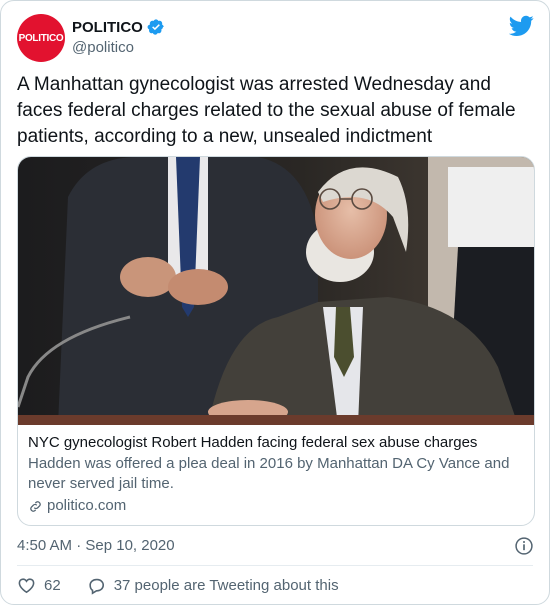 The height and width of the screenshot is (605, 550). What do you see at coordinates (226, 585) in the screenshot?
I see `tweeting-about-text: 37 people are Tweeting about this` at bounding box center [226, 585].